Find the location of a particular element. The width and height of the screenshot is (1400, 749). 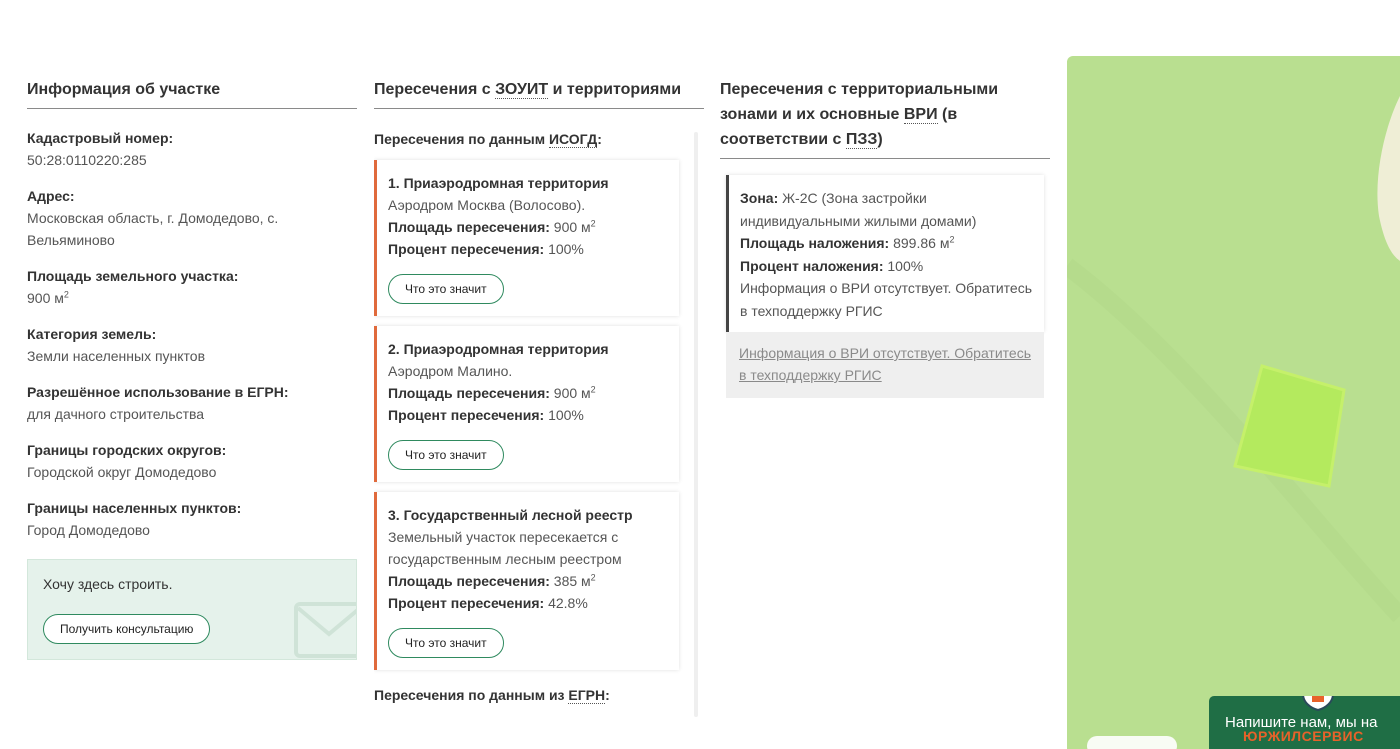

plot-info-title: Информация об участке is located at coordinates (192, 93).